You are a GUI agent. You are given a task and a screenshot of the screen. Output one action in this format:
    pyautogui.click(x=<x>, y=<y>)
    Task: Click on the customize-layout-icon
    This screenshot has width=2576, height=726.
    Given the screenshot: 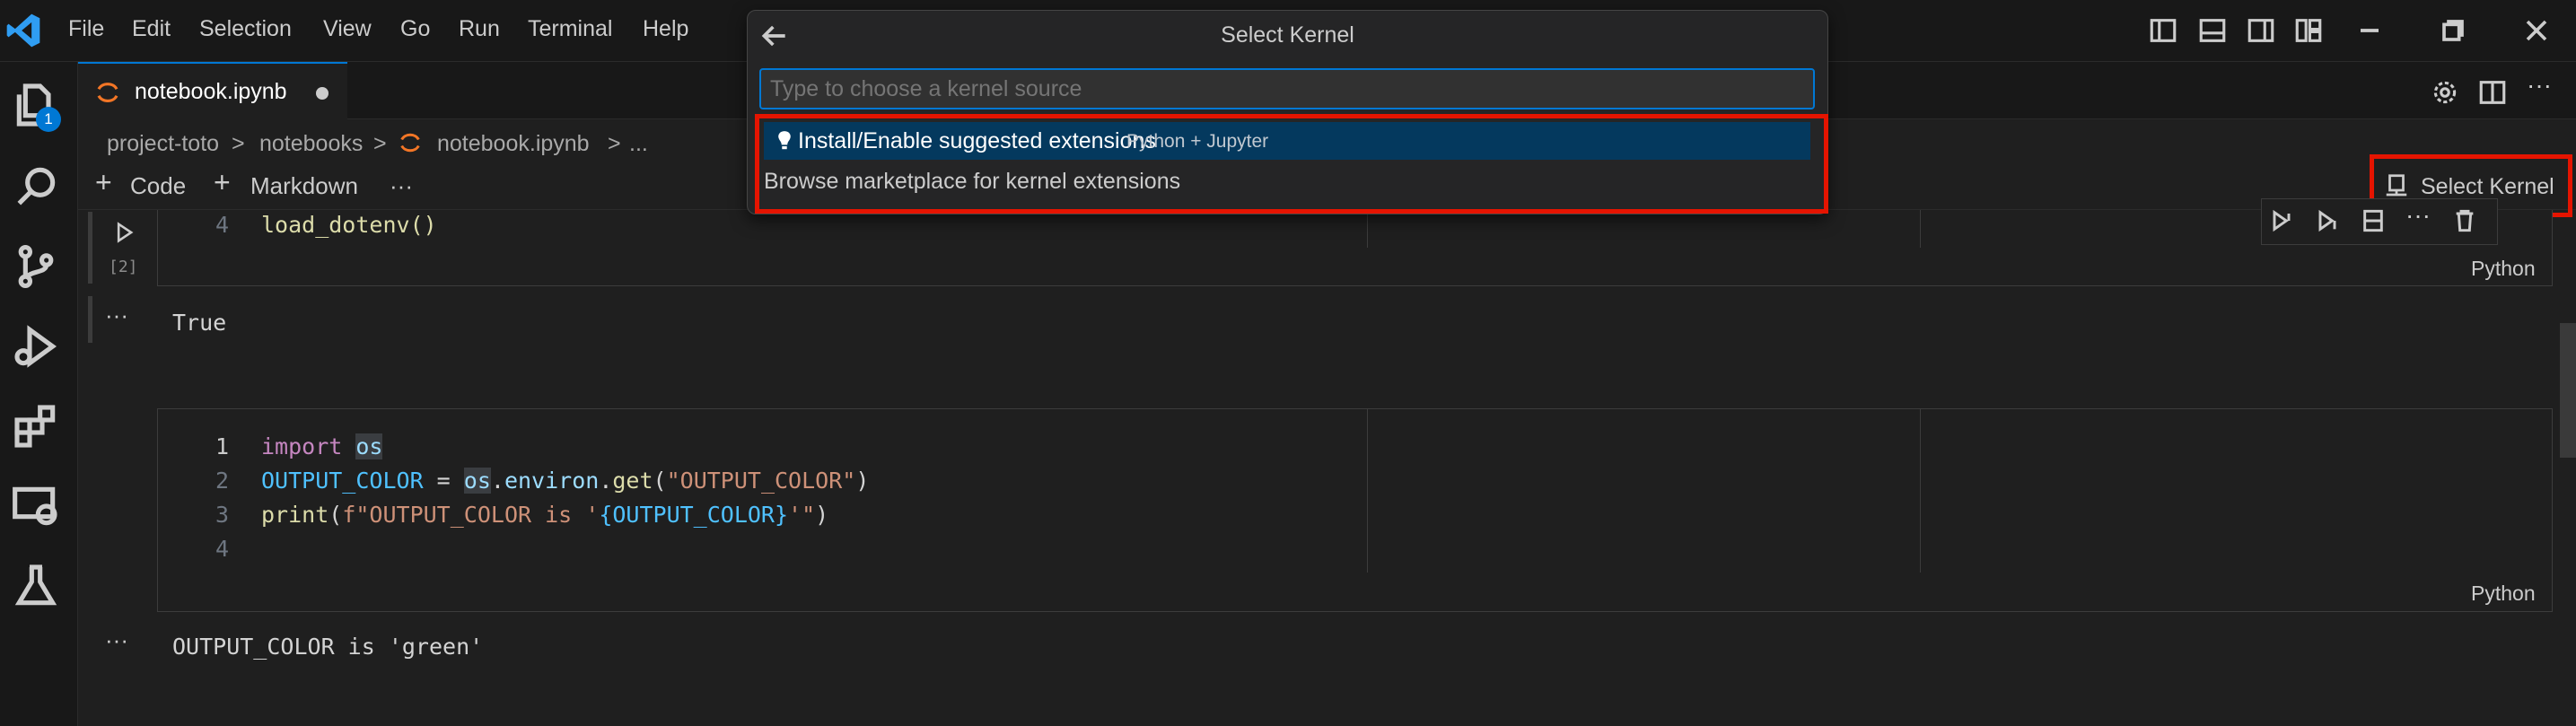 What is the action you would take?
    pyautogui.click(x=2308, y=31)
    